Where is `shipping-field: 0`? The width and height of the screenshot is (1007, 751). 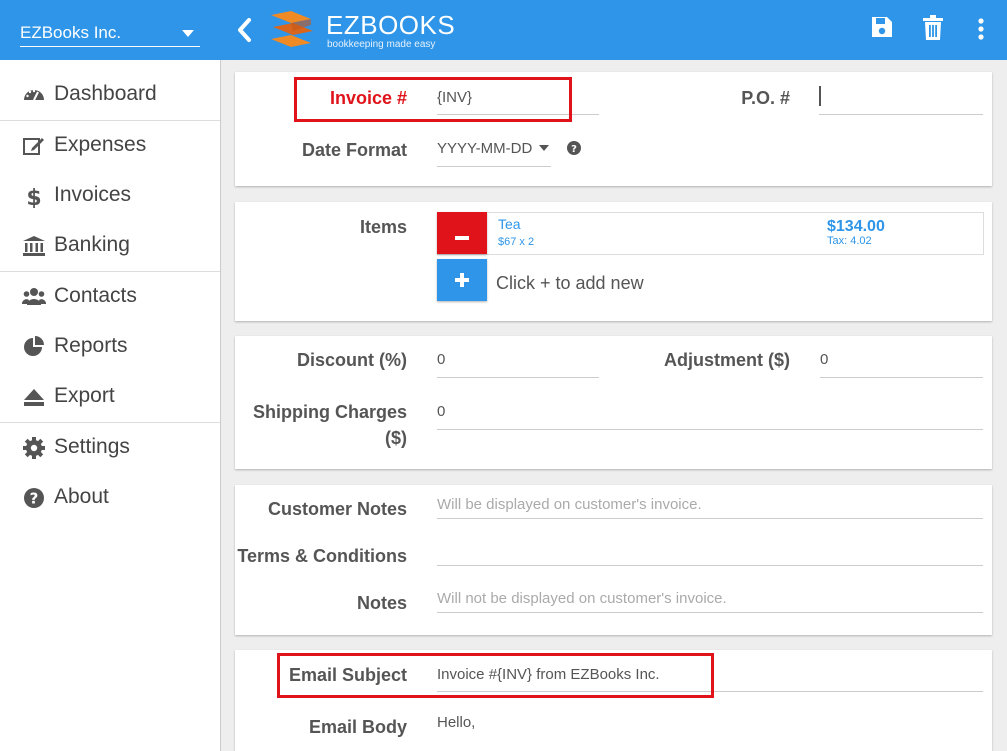
shipping-field: 0 is located at coordinates (441, 411).